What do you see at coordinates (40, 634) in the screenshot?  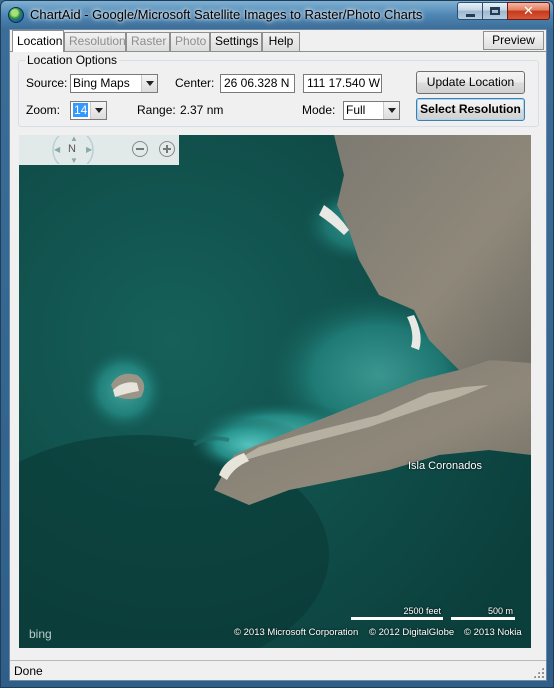 I see `bing-logo: bing` at bounding box center [40, 634].